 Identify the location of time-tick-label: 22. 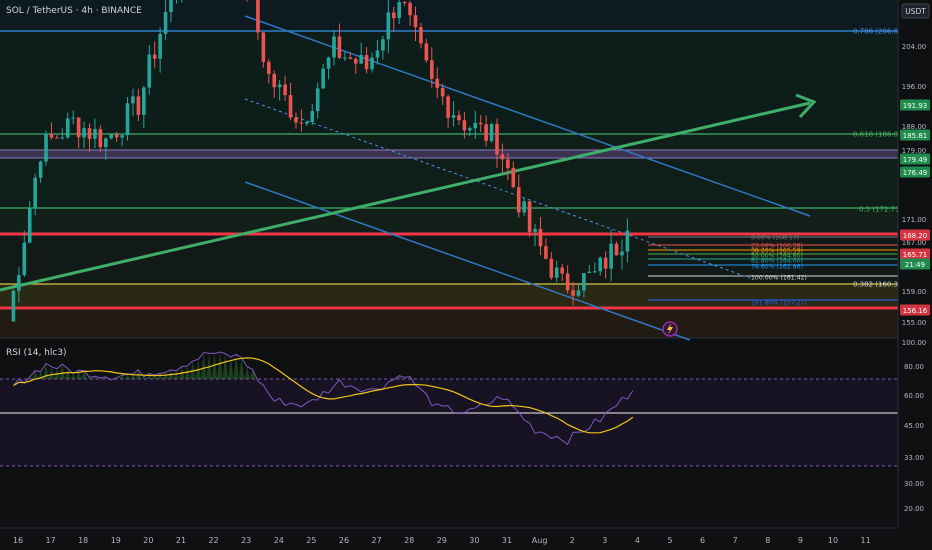
(214, 540).